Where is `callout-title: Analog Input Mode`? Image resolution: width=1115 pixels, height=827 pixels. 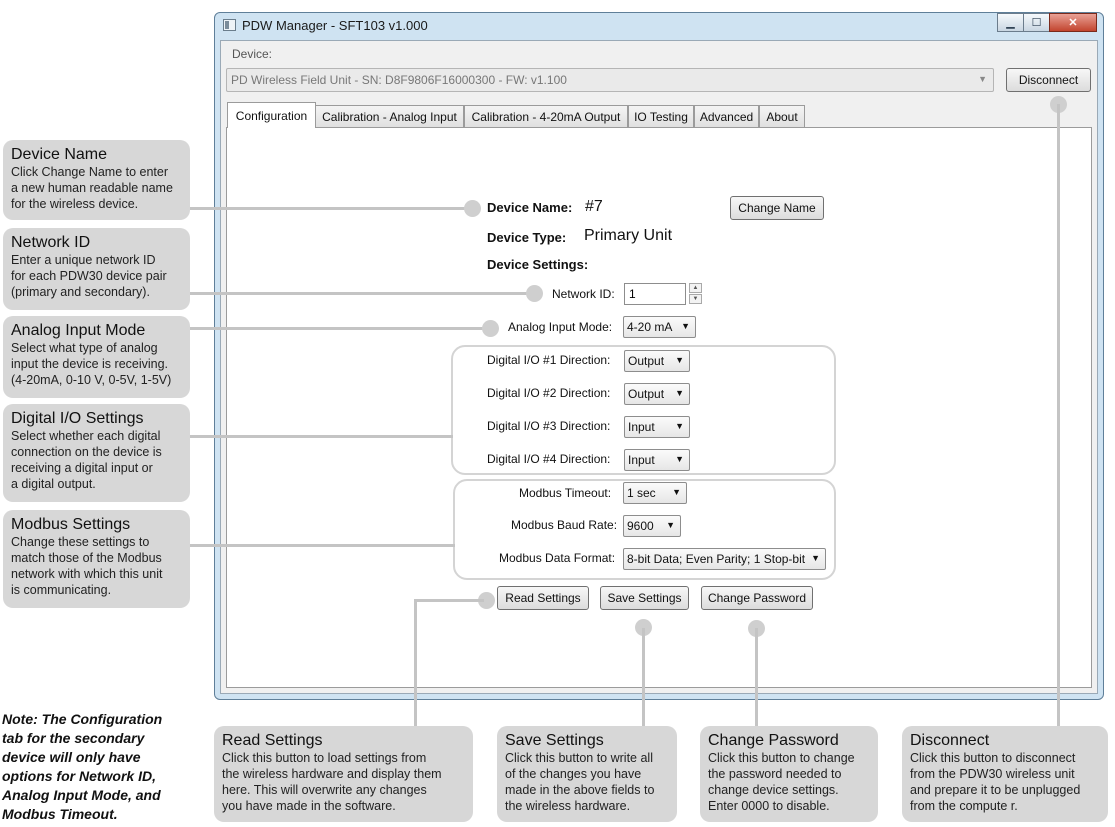
callout-title: Analog Input Mode is located at coordinates (78, 330).